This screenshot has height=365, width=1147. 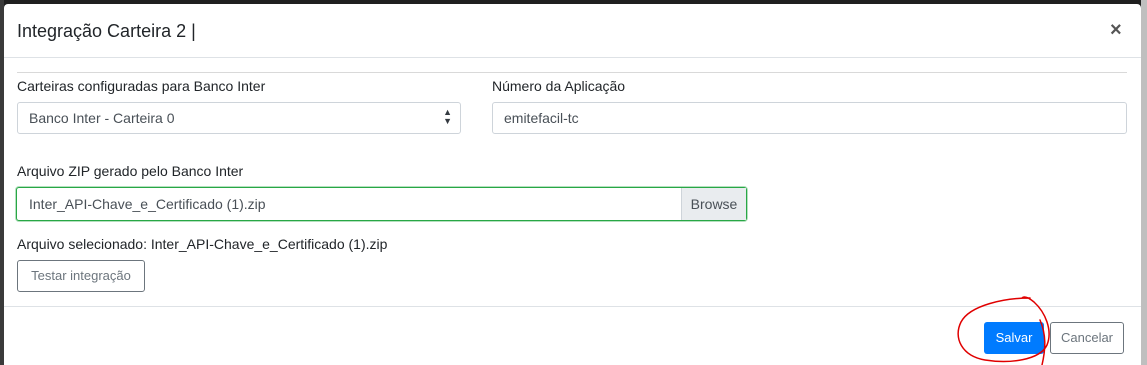 What do you see at coordinates (809, 118) in the screenshot?
I see `app-number-input: emitefacil-tc` at bounding box center [809, 118].